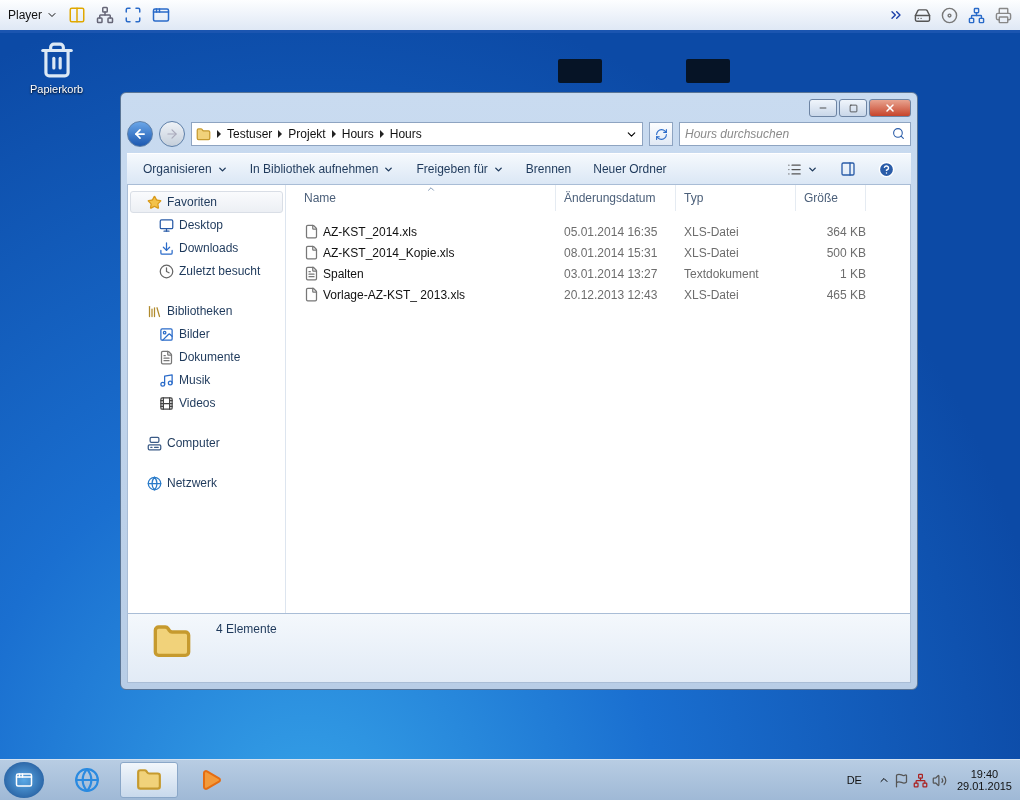  Describe the element at coordinates (206, 225) in the screenshot. I see `sidebar-item: Desktop` at that location.